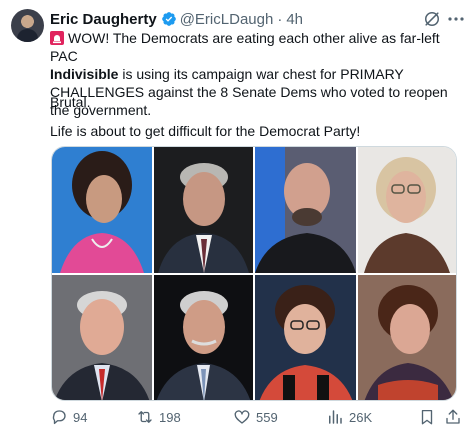 Image resolution: width=470 pixels, height=439 pixels. I want to click on bookmark-icon, so click(427, 417).